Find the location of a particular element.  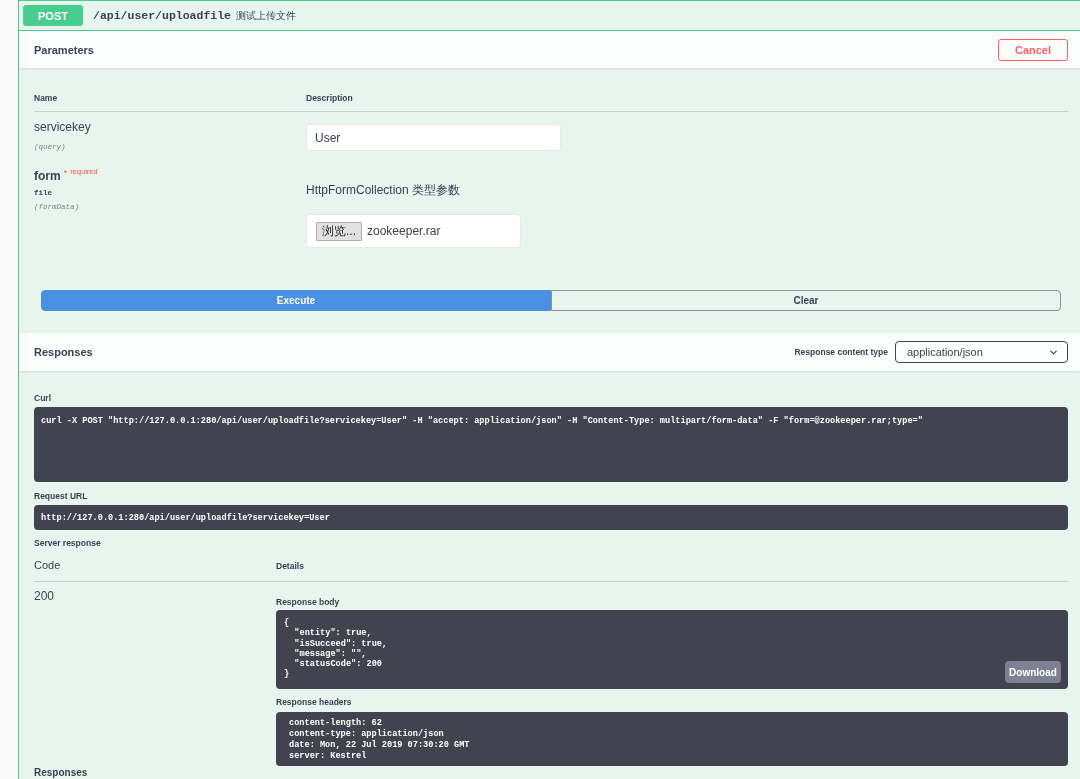

content-type-select: application/json is located at coordinates (981, 352).